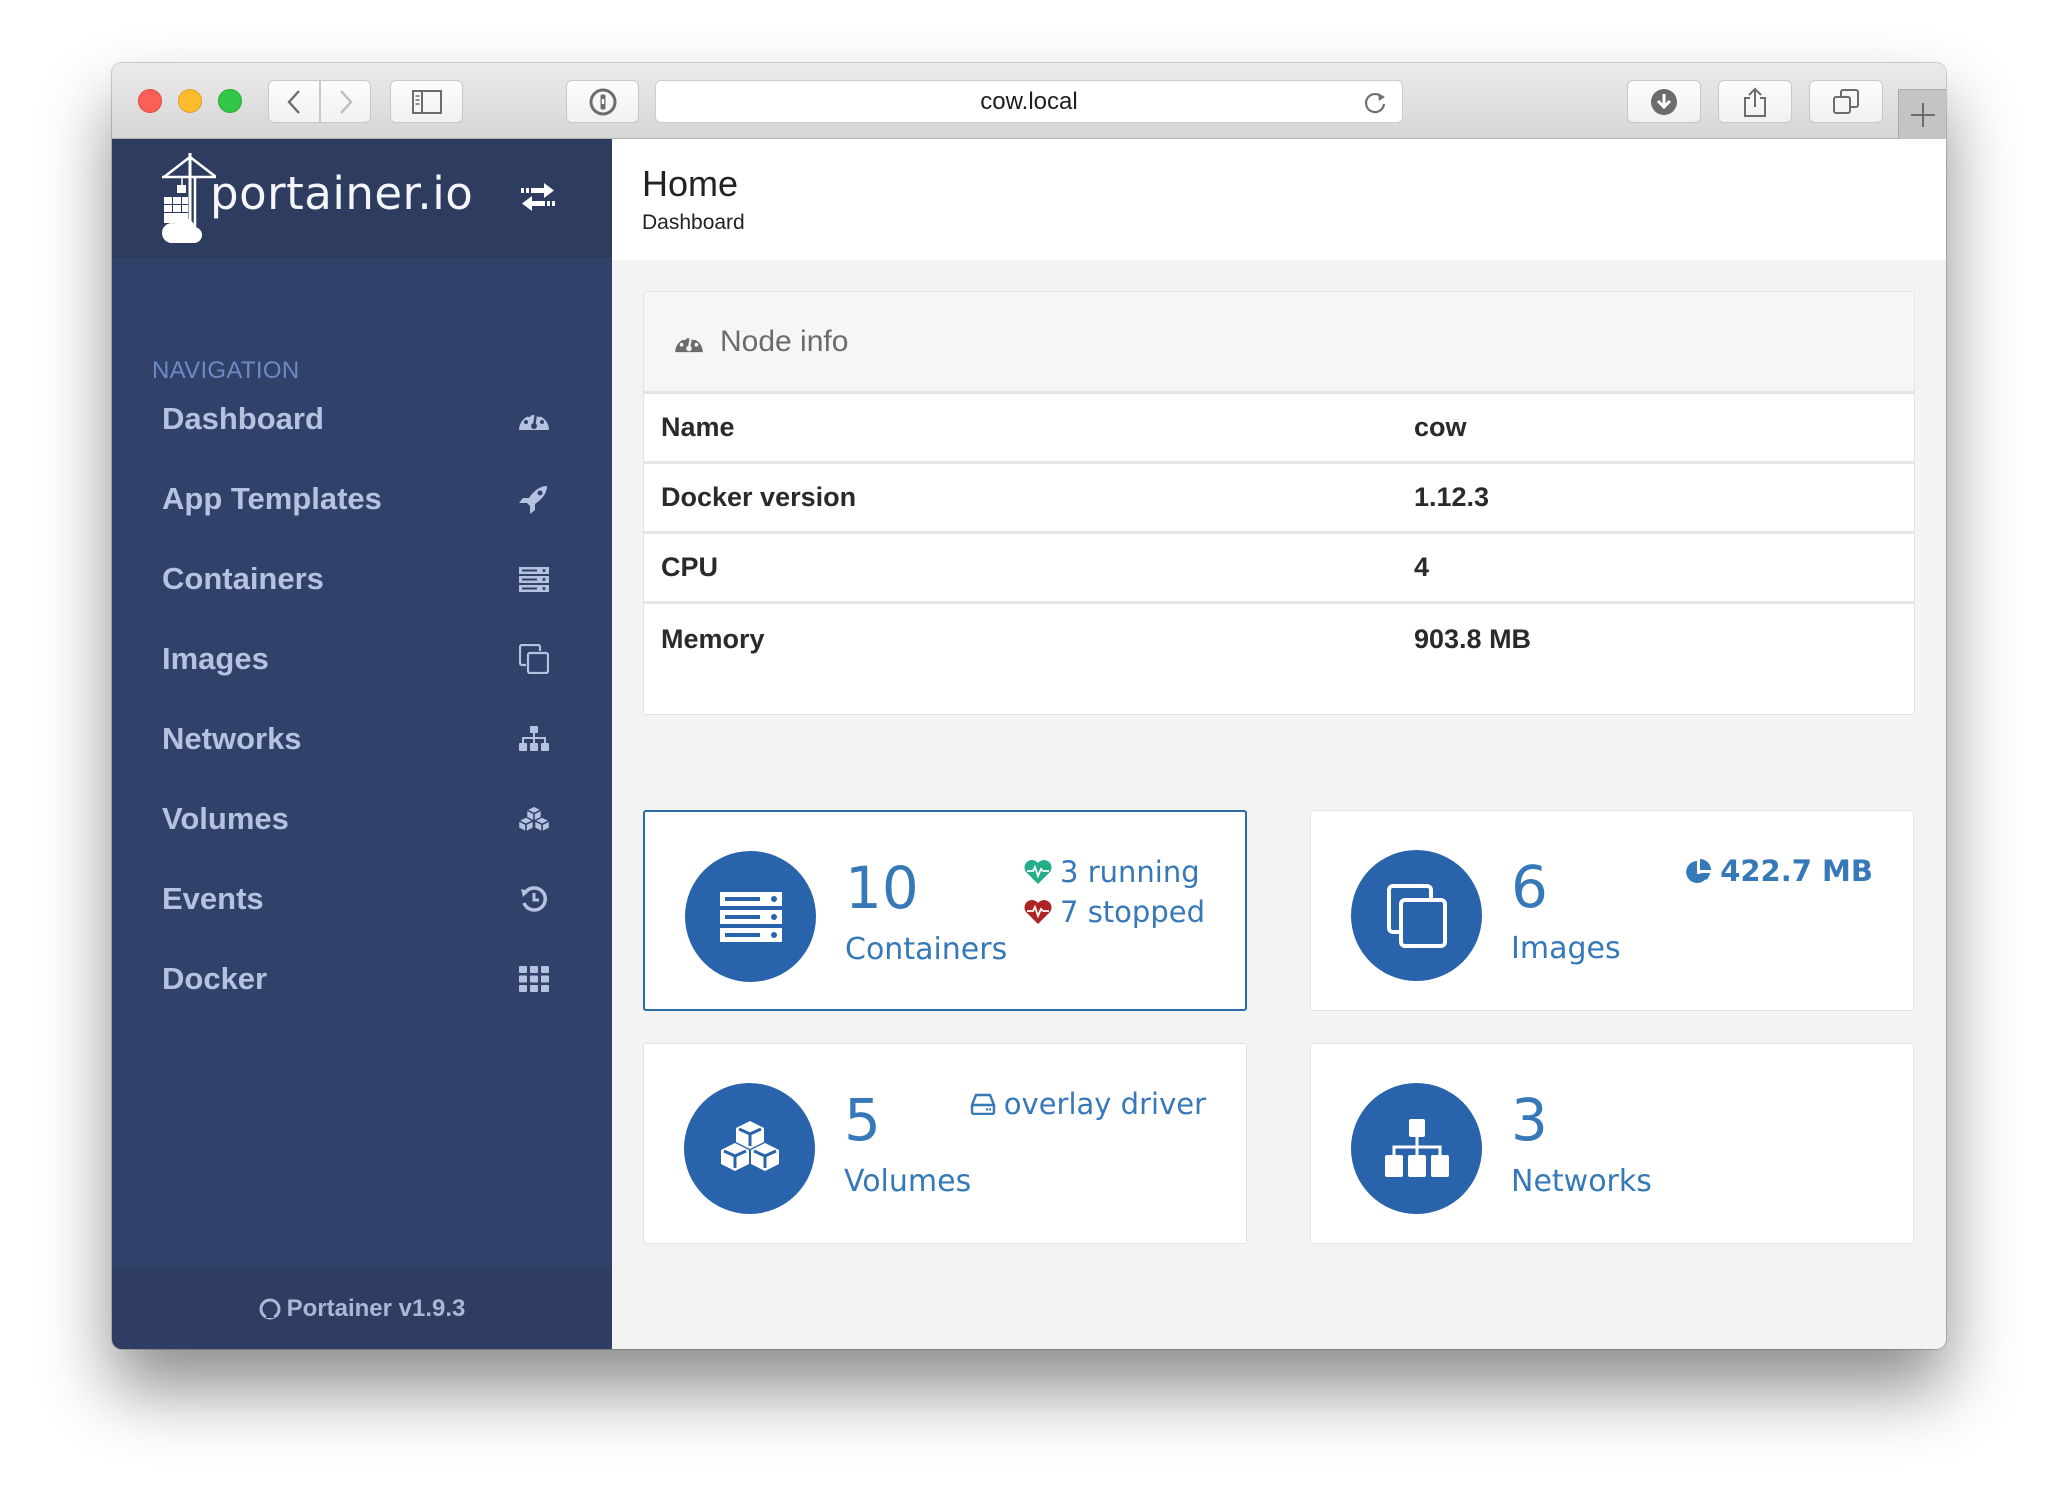 The width and height of the screenshot is (2058, 1510). Describe the element at coordinates (190, 101) in the screenshot. I see `minimize-window-button` at that location.